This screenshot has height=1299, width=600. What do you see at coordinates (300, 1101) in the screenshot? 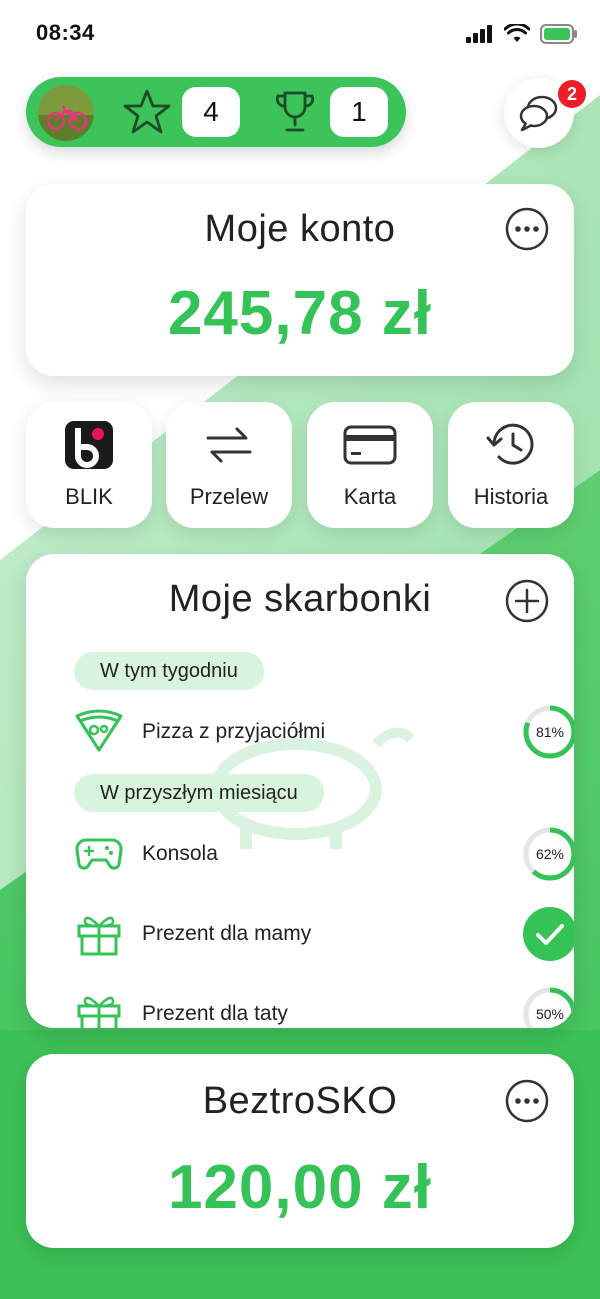
I see `second-account-title: BeztroSKO` at bounding box center [300, 1101].